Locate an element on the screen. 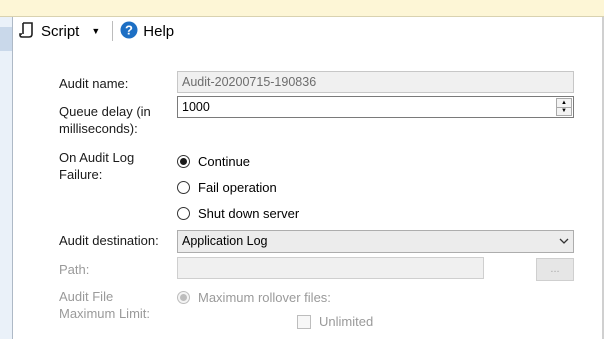 The width and height of the screenshot is (604, 339). help-label: Help is located at coordinates (159, 31).